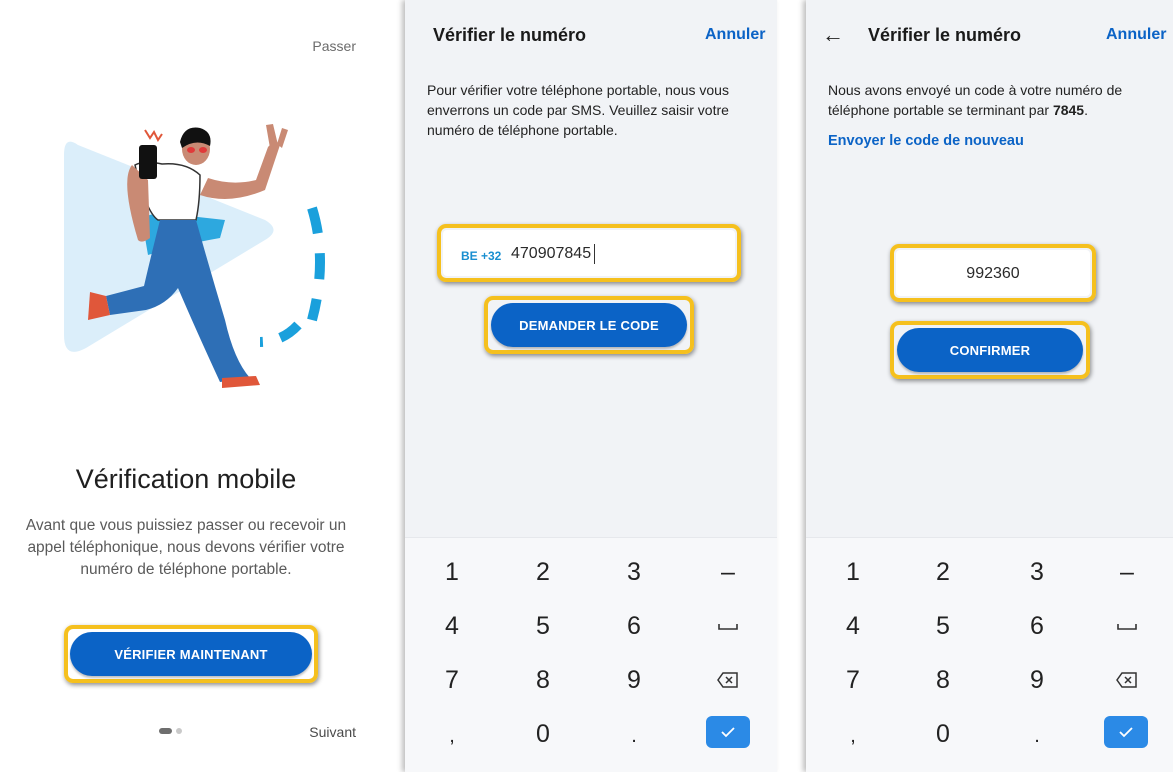  What do you see at coordinates (165, 731) in the screenshot?
I see `page-dot-active` at bounding box center [165, 731].